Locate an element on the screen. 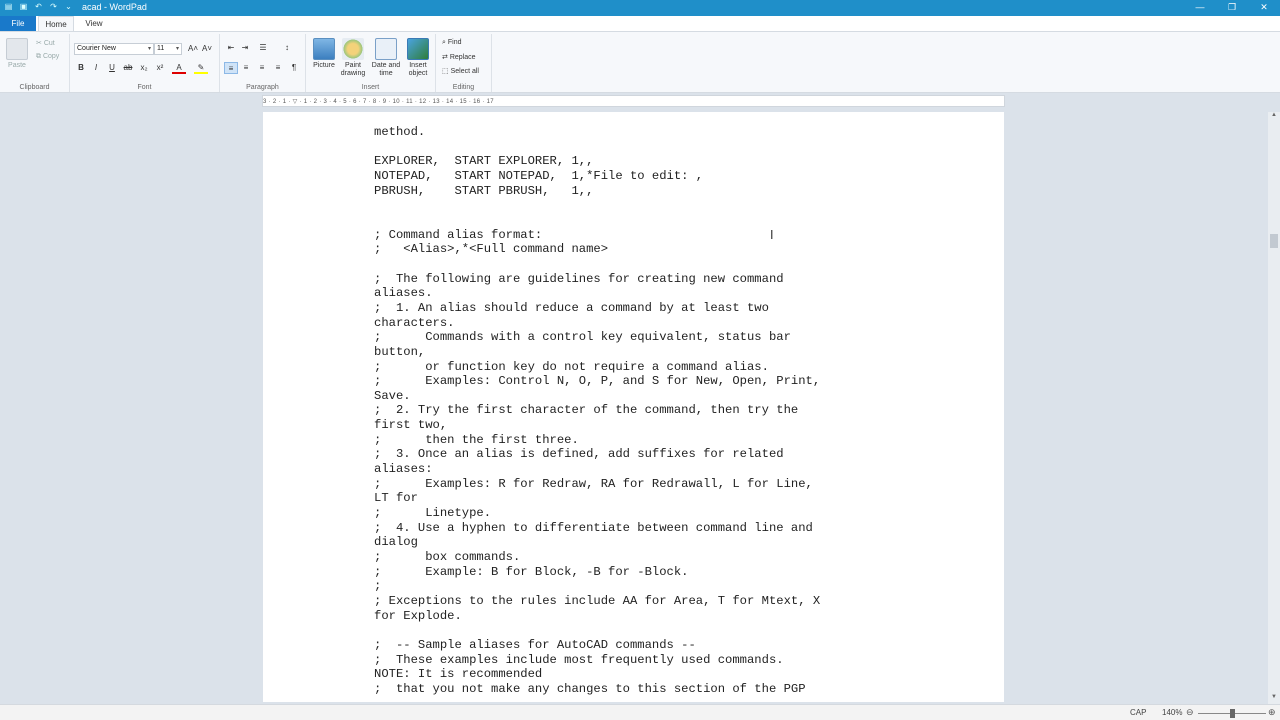 Image resolution: width=1280 pixels, height=720 pixels. paint-icon is located at coordinates (353, 49).